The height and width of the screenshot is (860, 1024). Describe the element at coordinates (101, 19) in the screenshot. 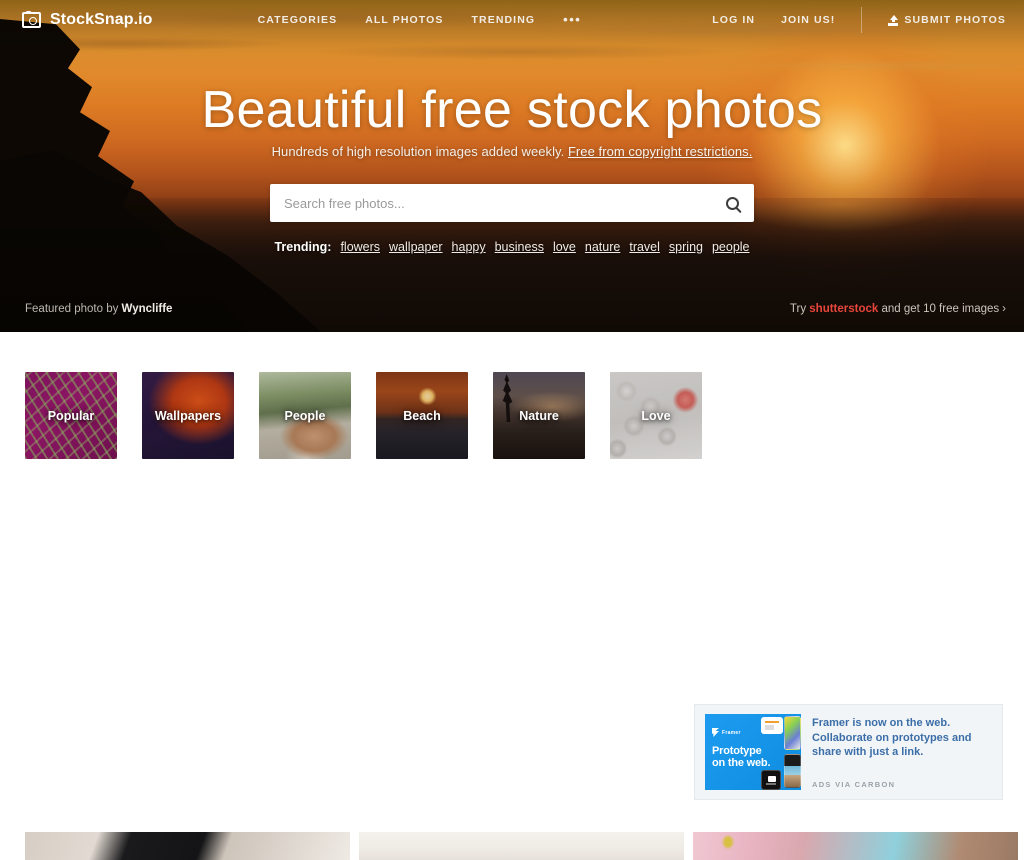

I see `brand-name: StockSnap.io` at that location.